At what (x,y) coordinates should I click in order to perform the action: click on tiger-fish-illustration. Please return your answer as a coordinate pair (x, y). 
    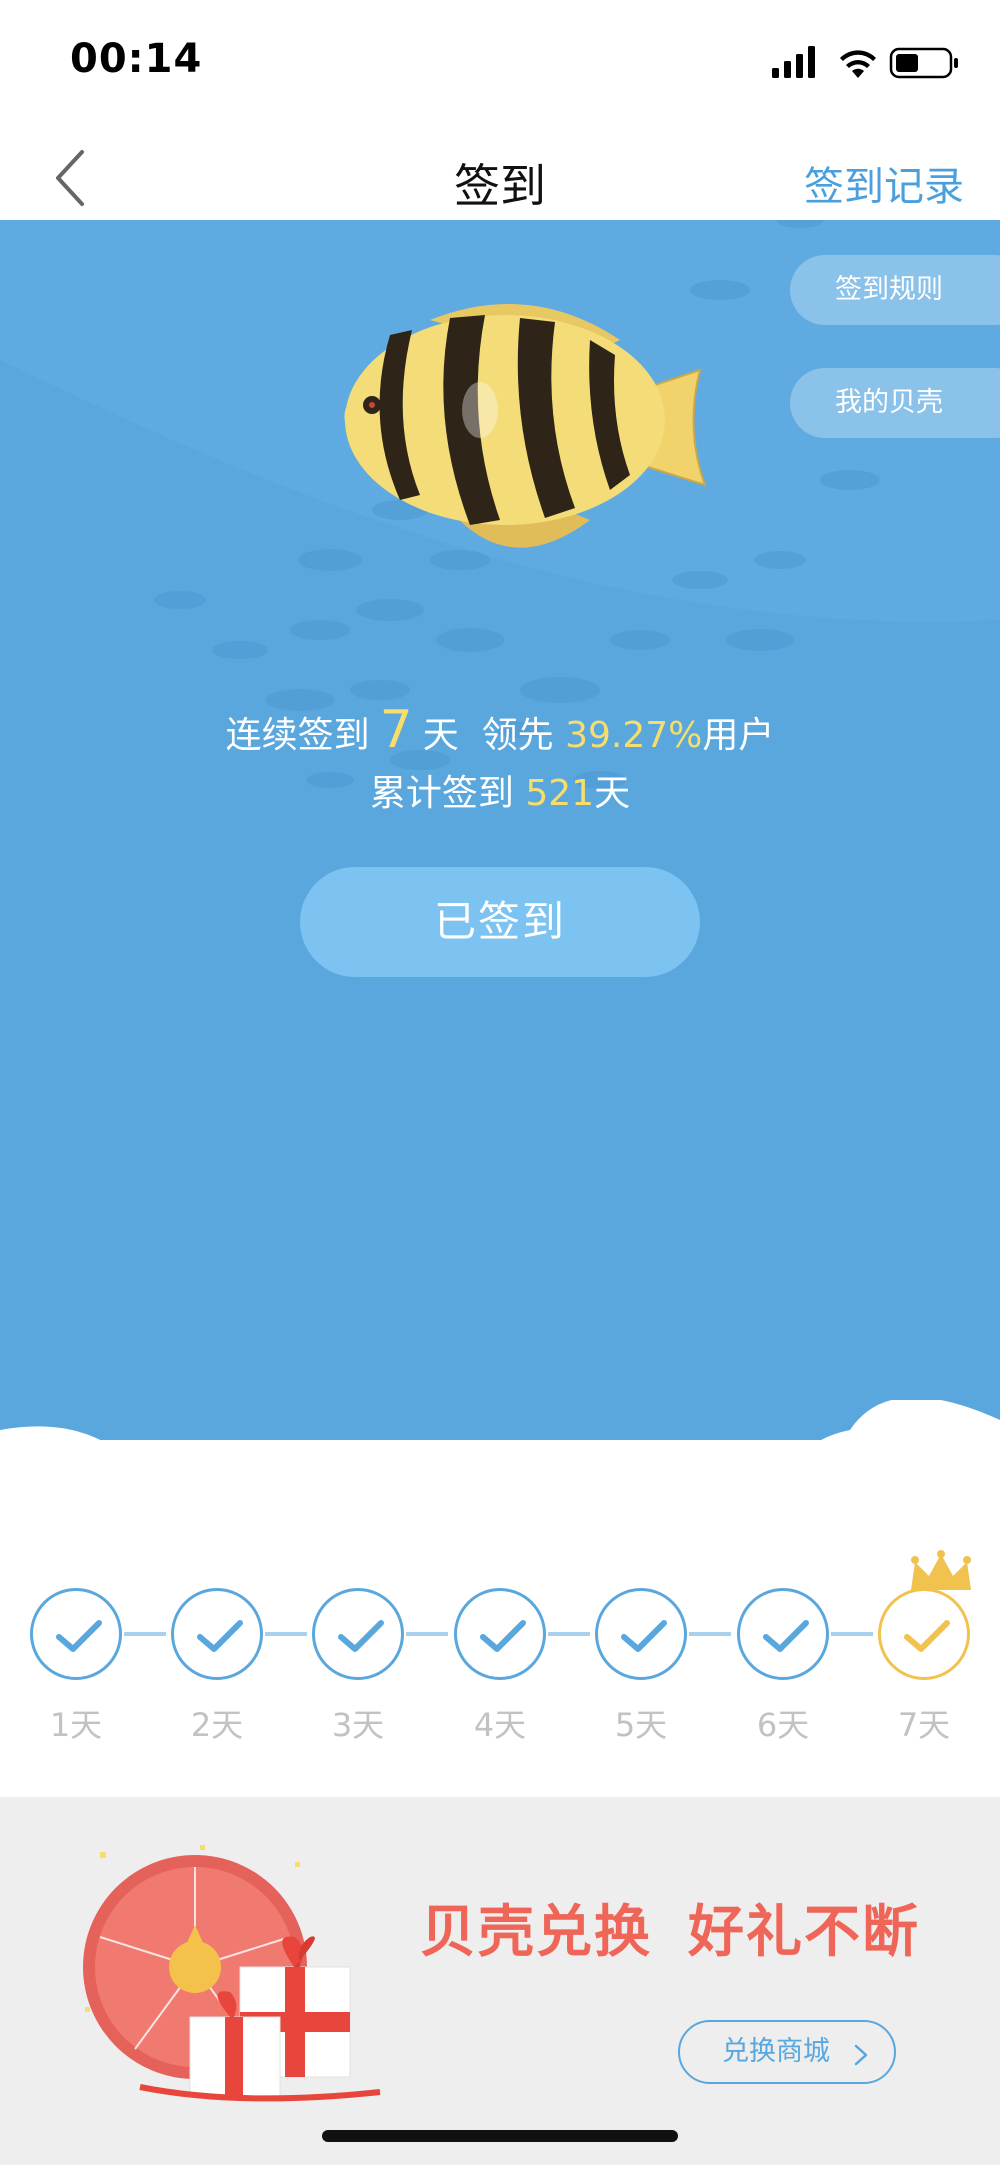
    Looking at the image, I should click on (525, 426).